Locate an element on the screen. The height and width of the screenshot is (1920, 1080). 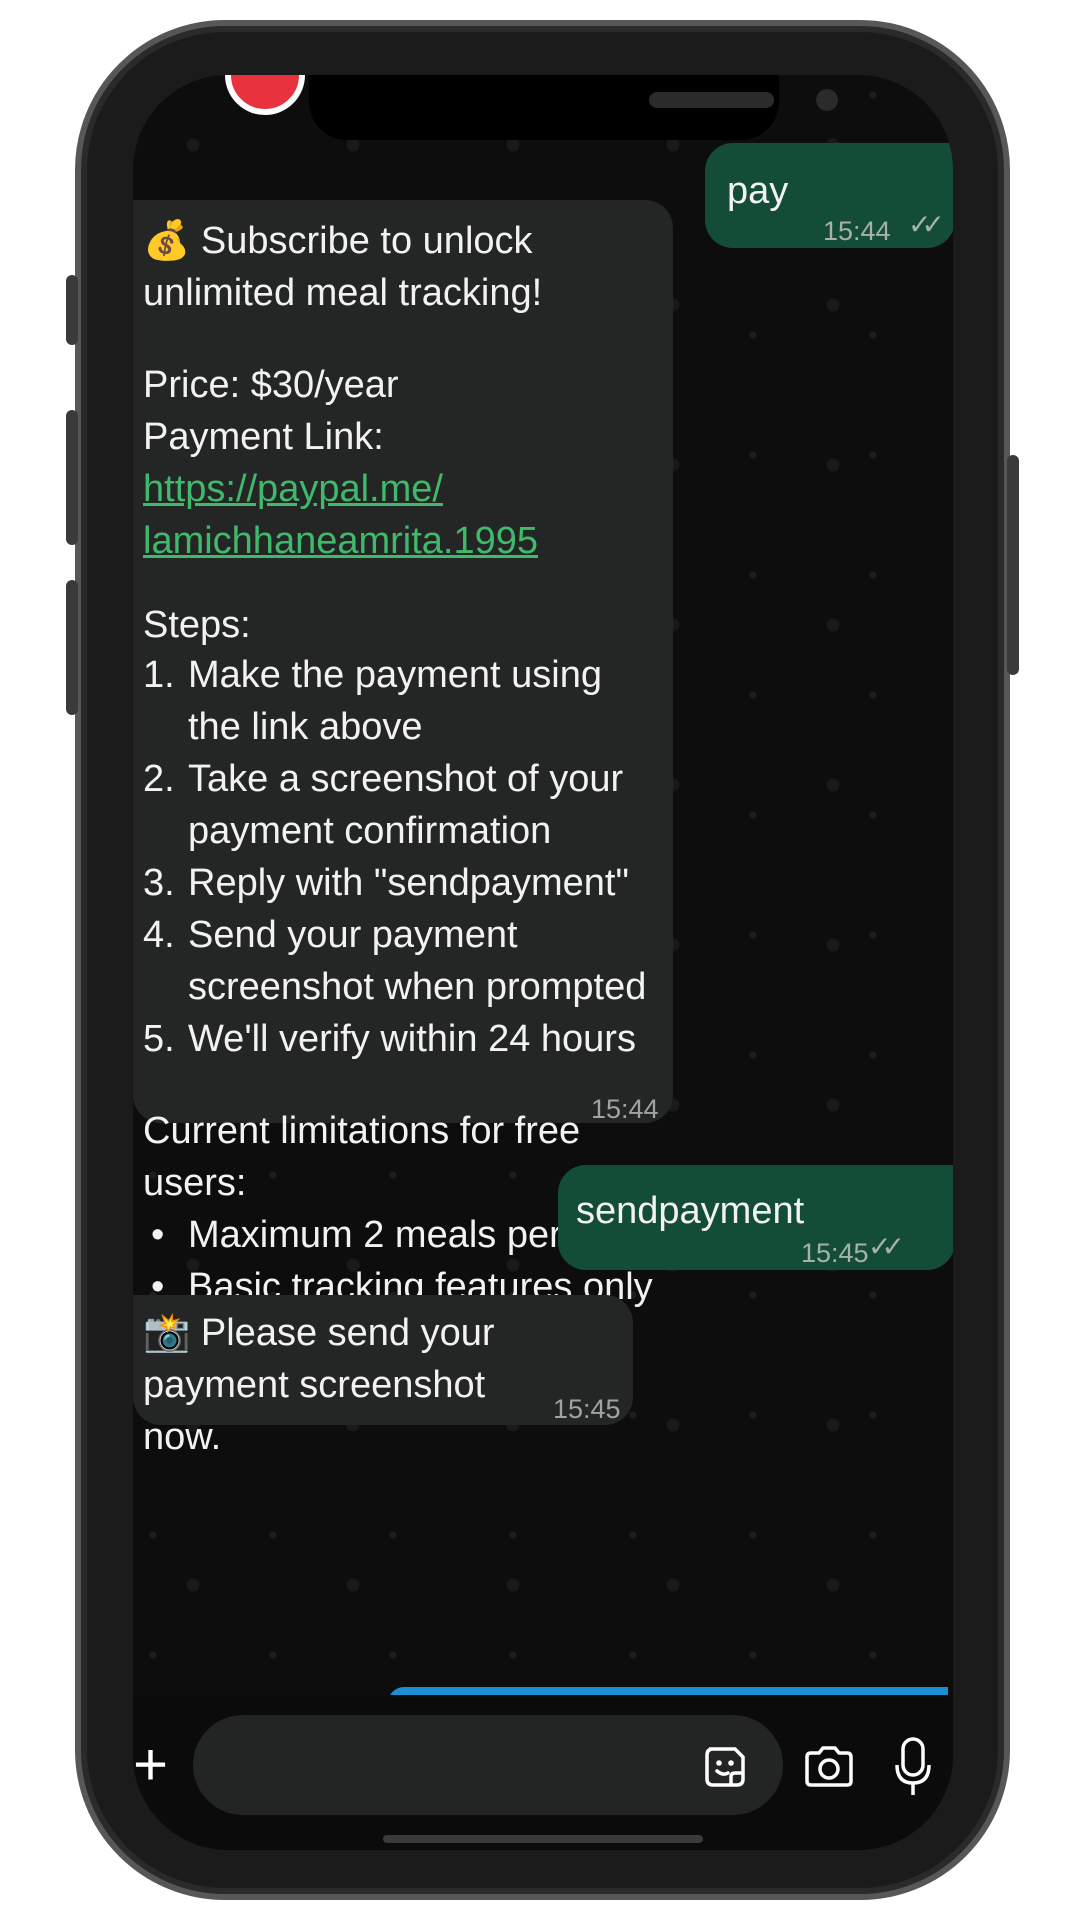
message-input is located at coordinates (488, 1765).